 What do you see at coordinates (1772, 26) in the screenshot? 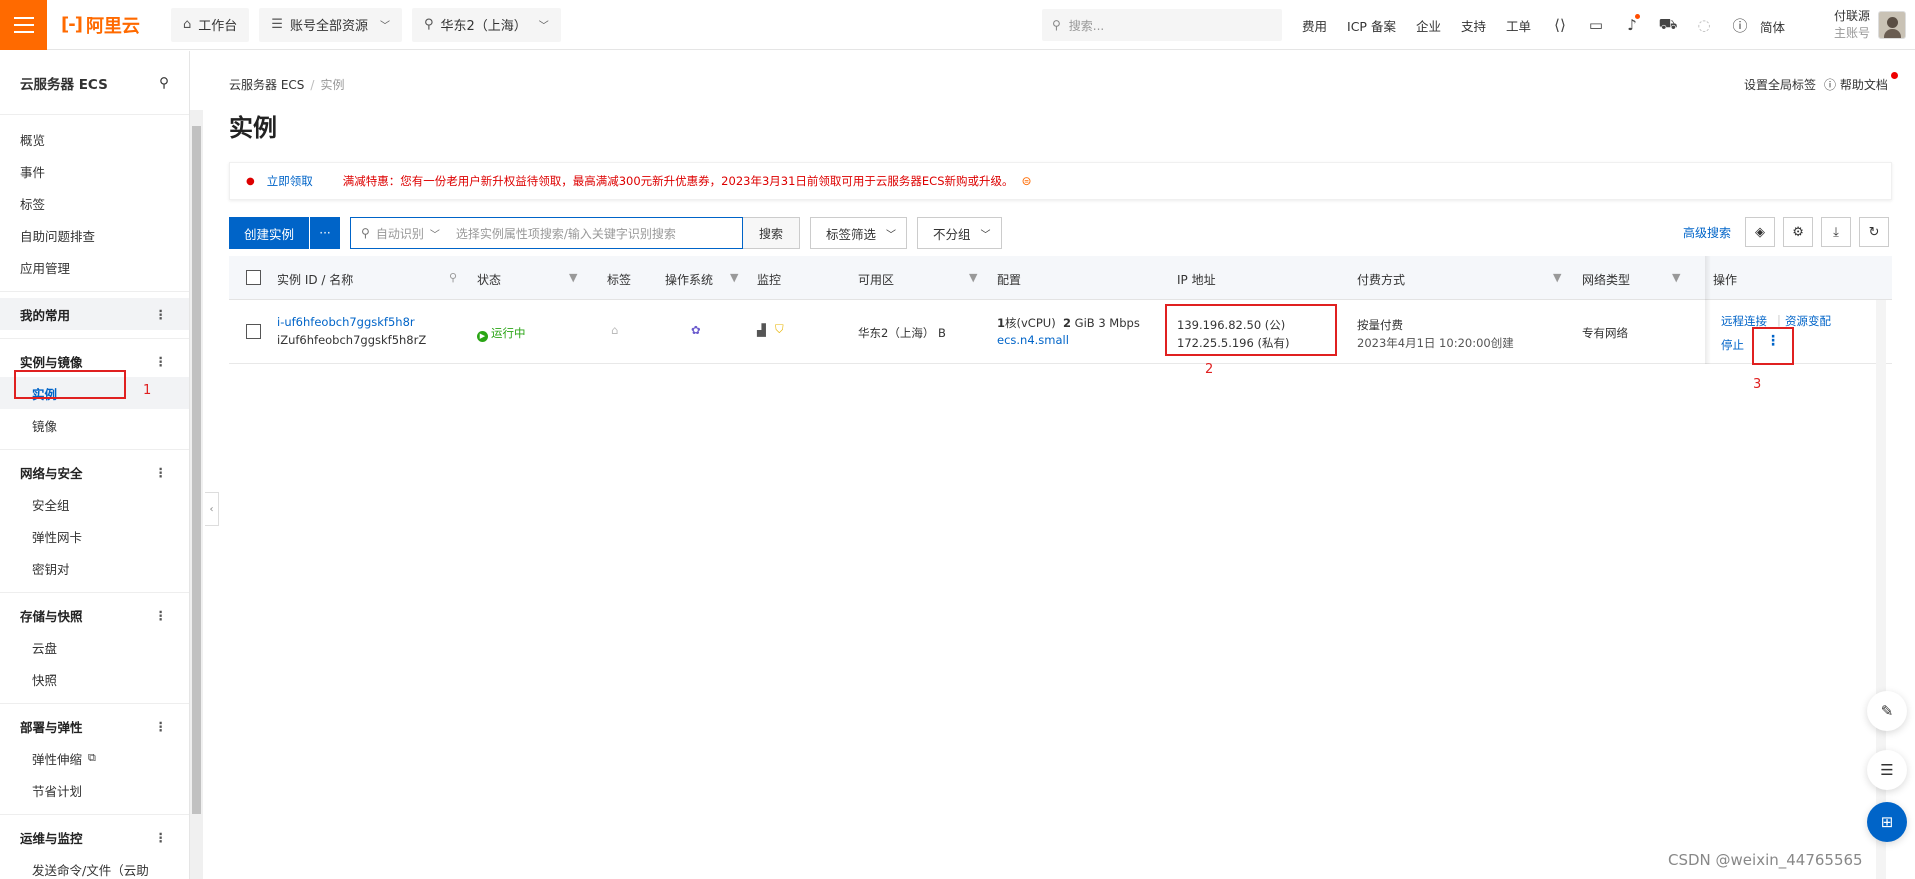
I see `language-switch: 简体` at bounding box center [1772, 26].